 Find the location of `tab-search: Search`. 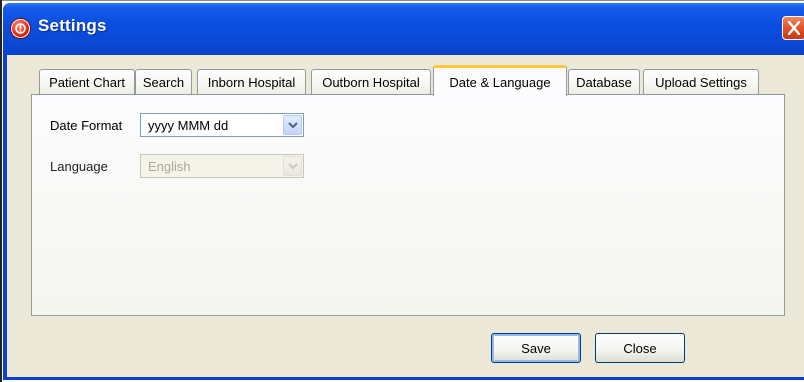

tab-search: Search is located at coordinates (163, 82).